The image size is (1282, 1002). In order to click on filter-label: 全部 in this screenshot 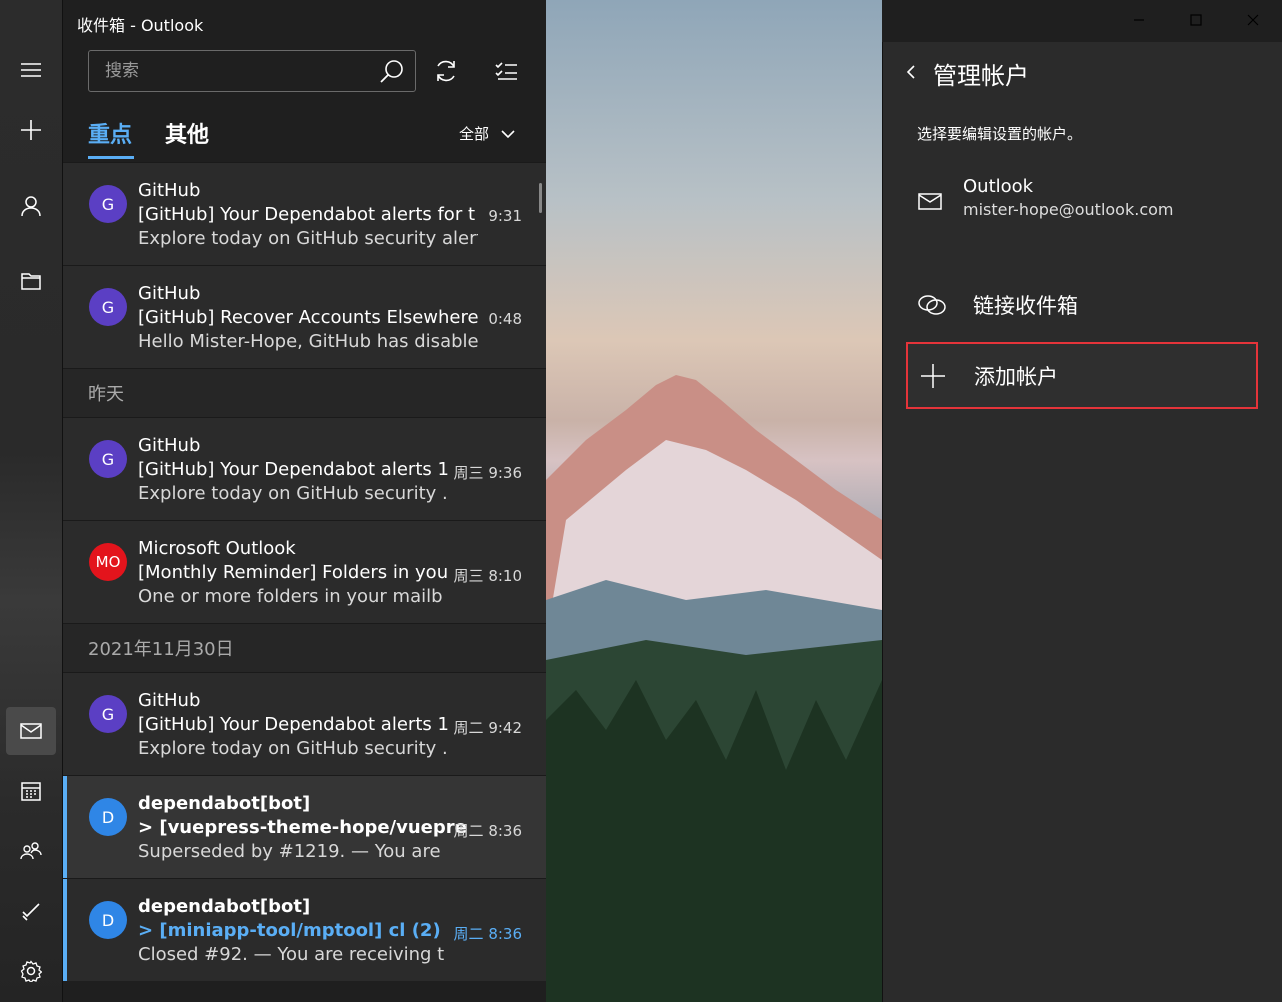, I will do `click(474, 134)`.